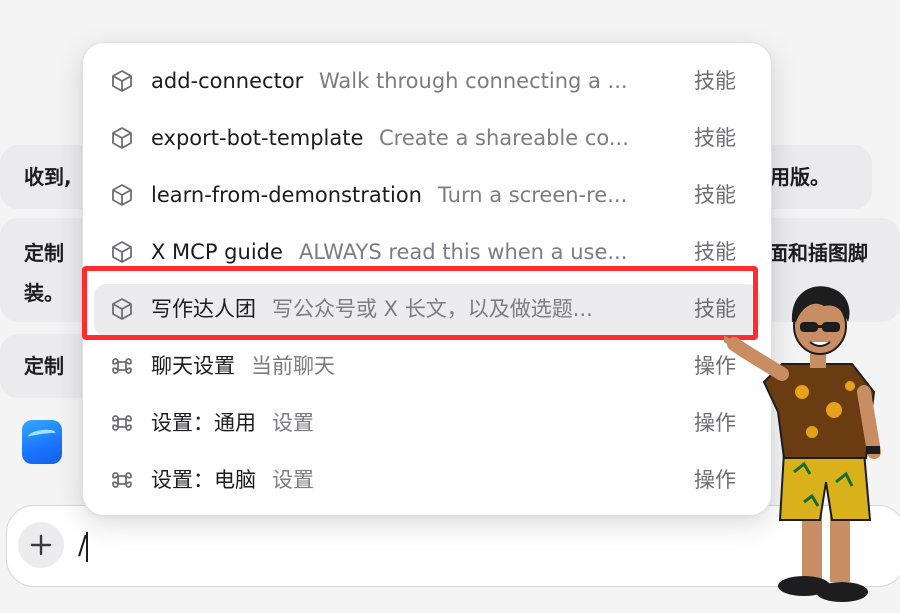  What do you see at coordinates (293, 366) in the screenshot?
I see `command-description: 当前聊天` at bounding box center [293, 366].